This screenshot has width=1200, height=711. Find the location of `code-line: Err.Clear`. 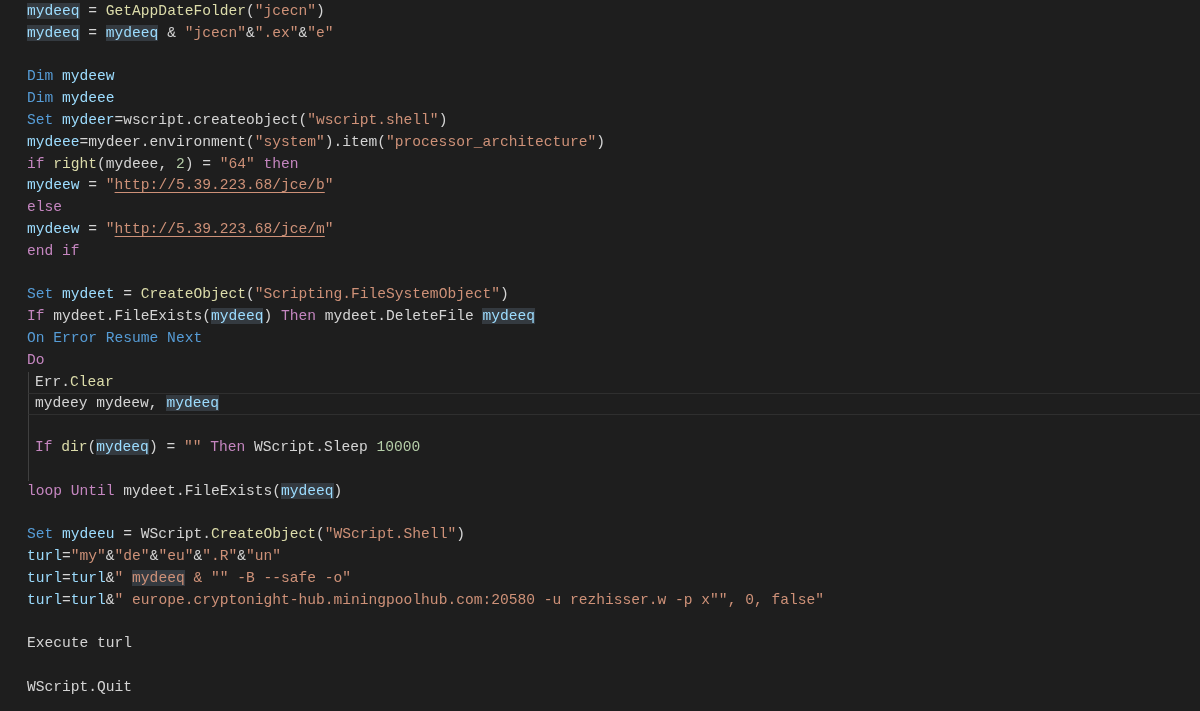

code-line: Err.Clear is located at coordinates (74, 381).